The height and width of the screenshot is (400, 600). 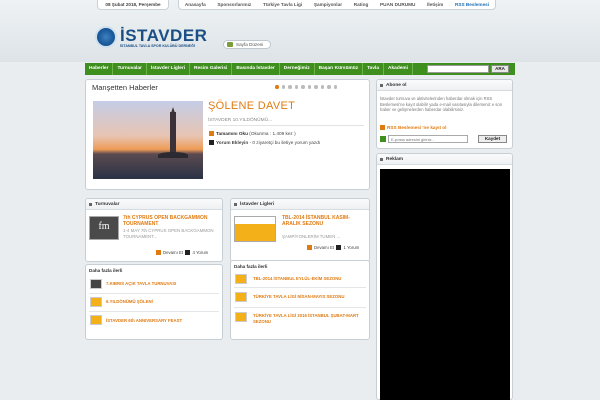 I want to click on tournaments-title: Turnuvalar, so click(x=107, y=204).